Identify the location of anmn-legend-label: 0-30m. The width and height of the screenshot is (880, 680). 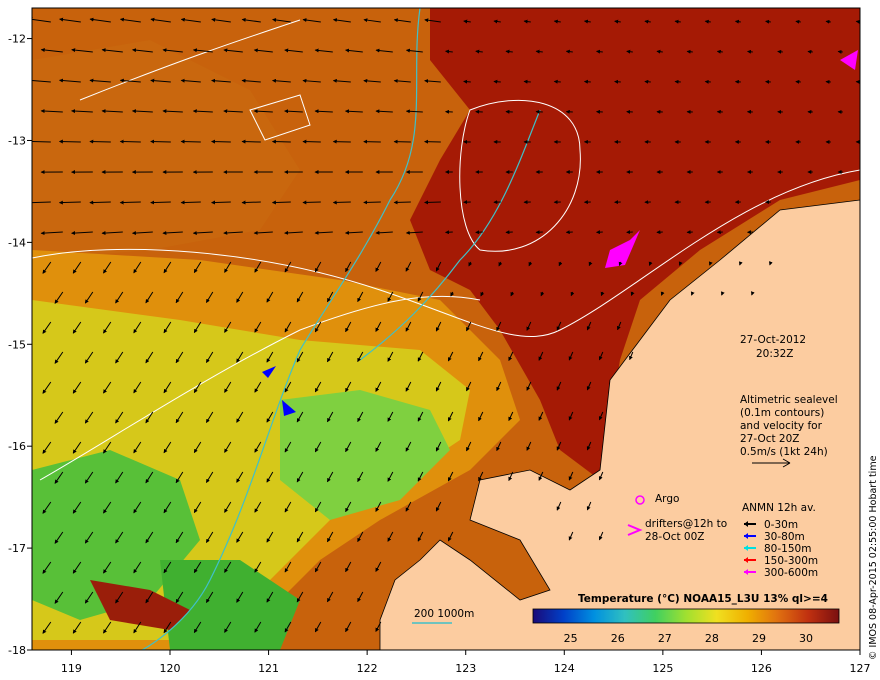
(781, 525).